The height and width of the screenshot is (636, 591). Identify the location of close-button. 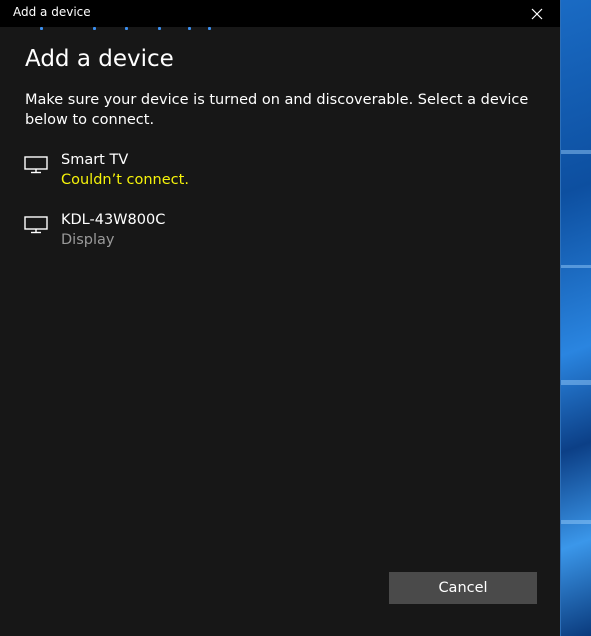
(537, 13).